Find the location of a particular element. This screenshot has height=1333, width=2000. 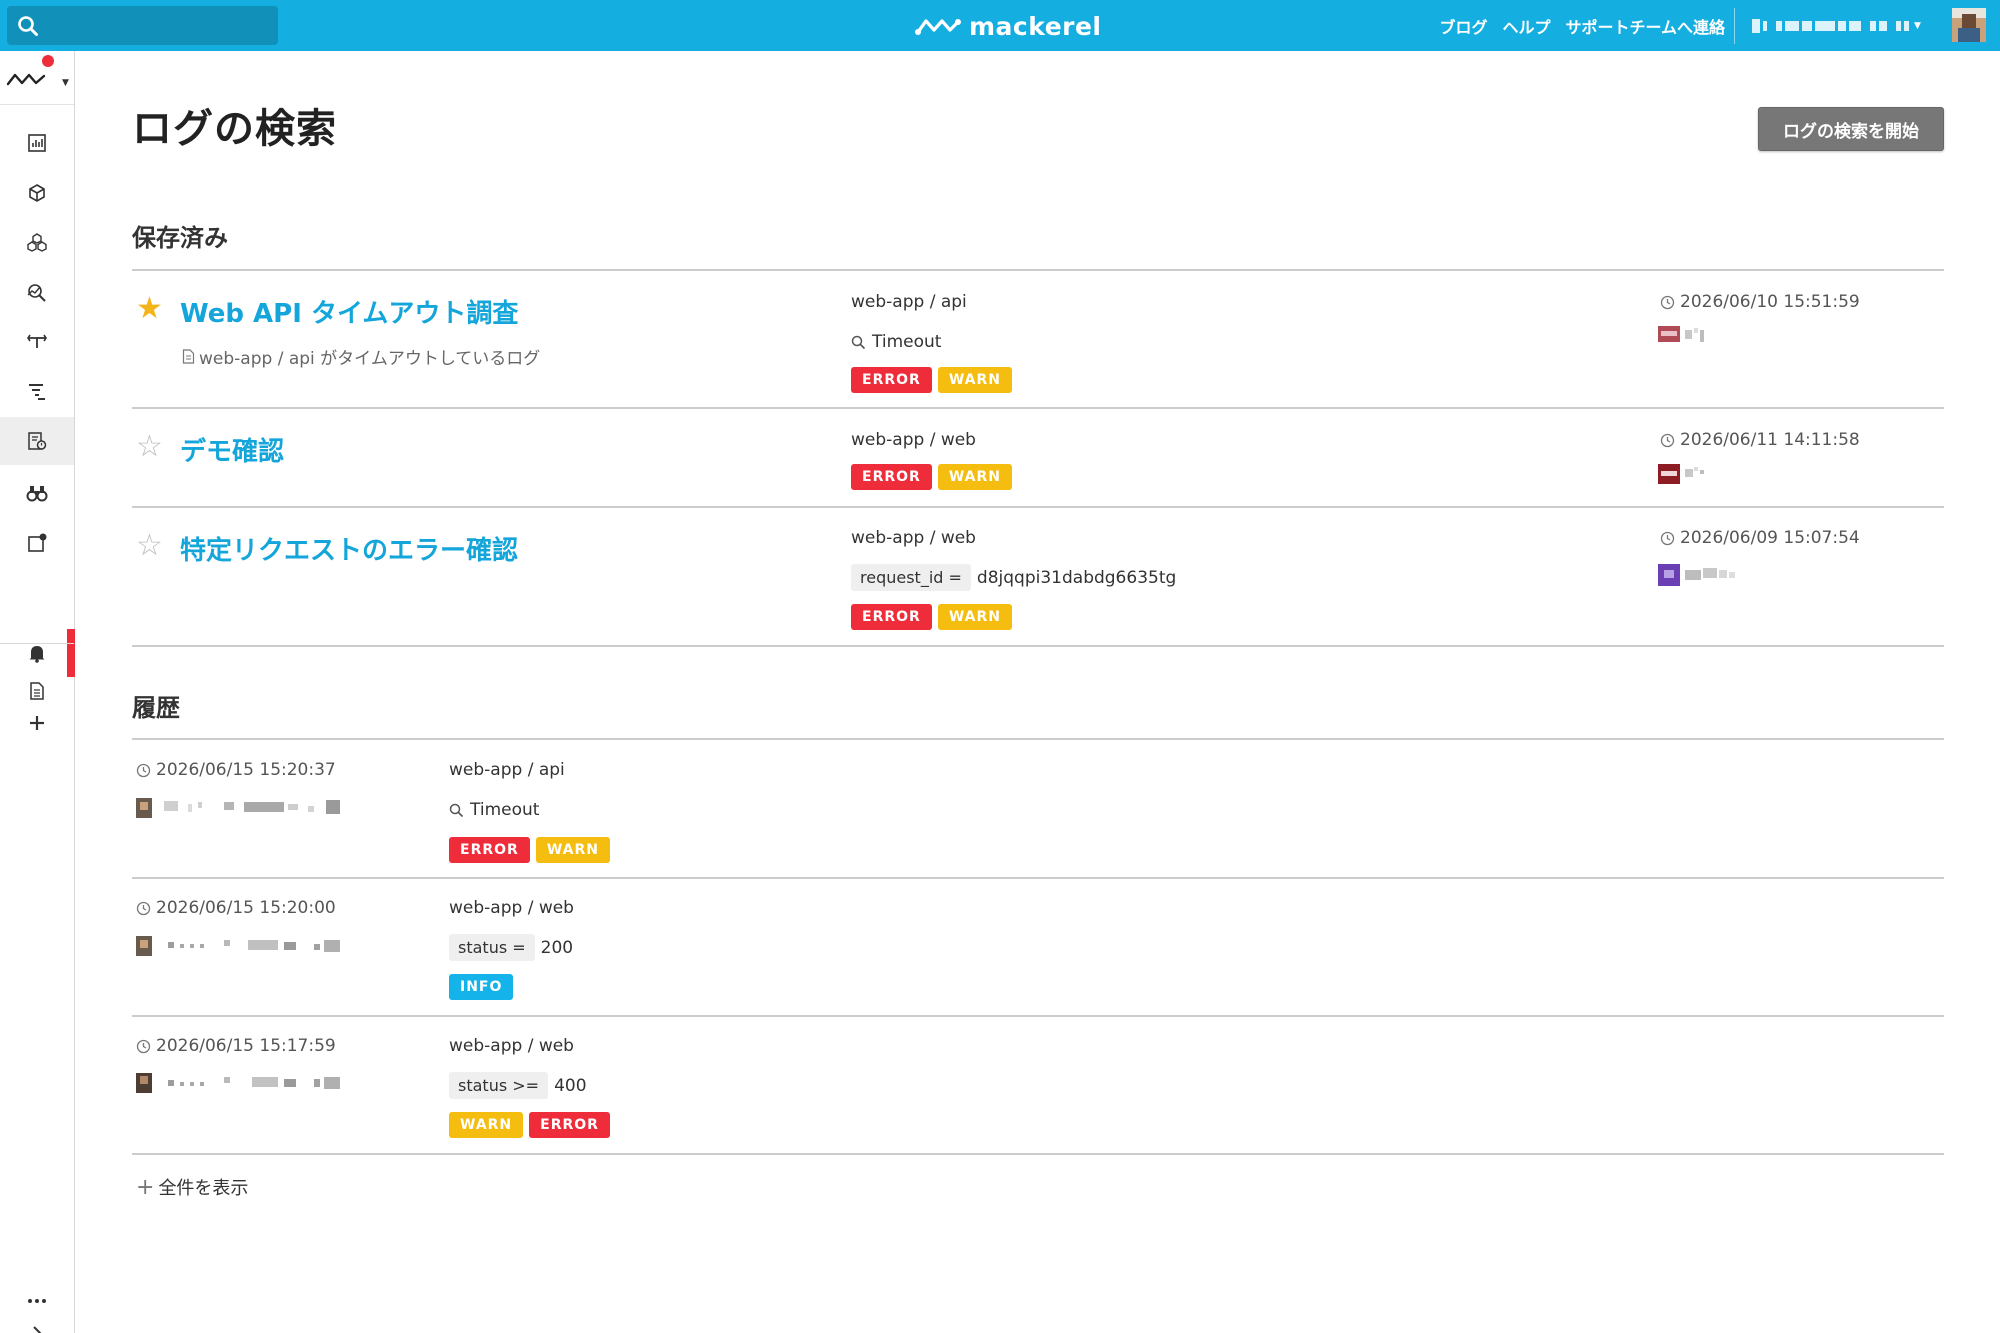

sidebar-item-alerts is located at coordinates (37, 653).